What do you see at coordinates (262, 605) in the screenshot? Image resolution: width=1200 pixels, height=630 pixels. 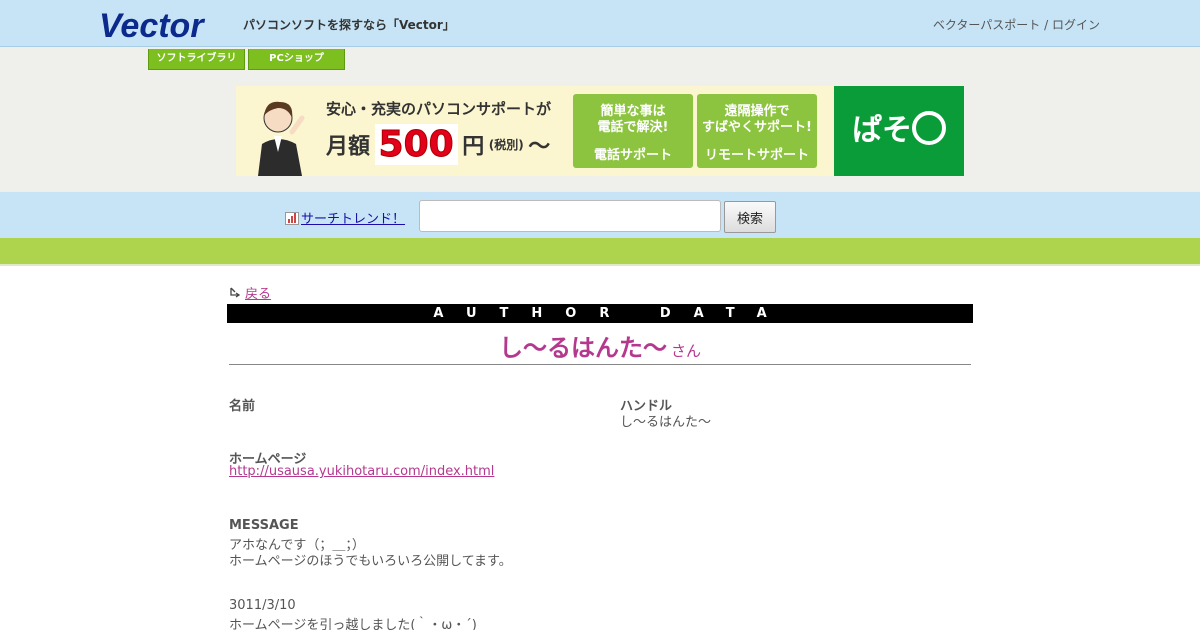 I see `news-date: 3011/3/10` at bounding box center [262, 605].